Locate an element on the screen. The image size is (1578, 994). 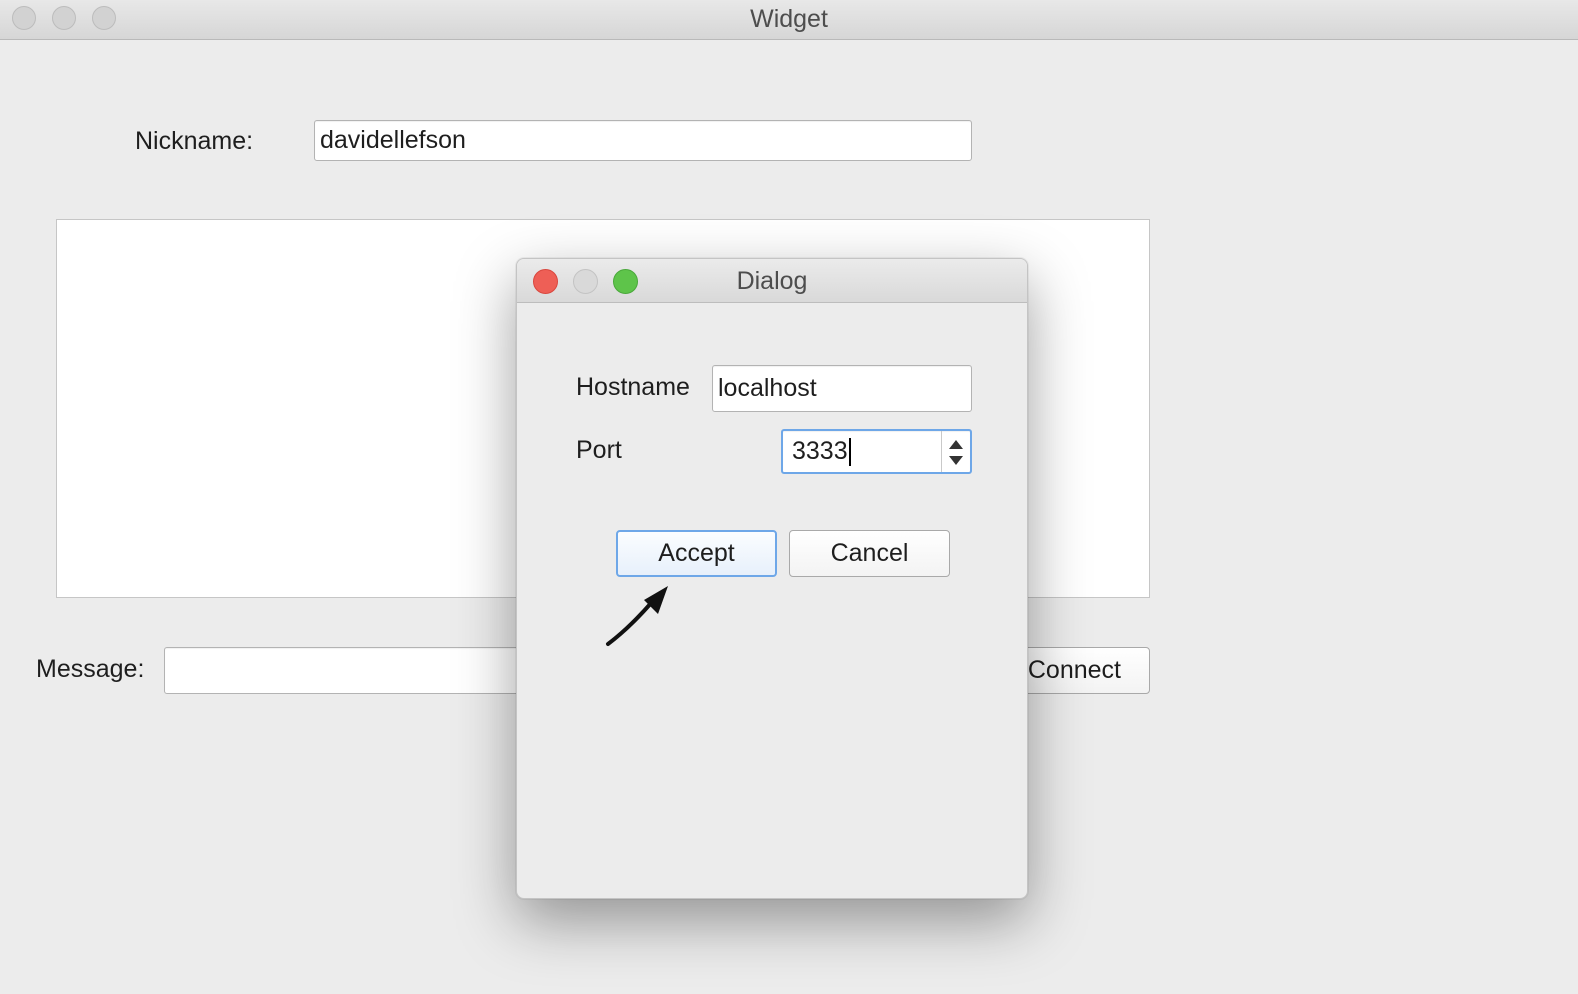
accept-button: Accept is located at coordinates (696, 553).